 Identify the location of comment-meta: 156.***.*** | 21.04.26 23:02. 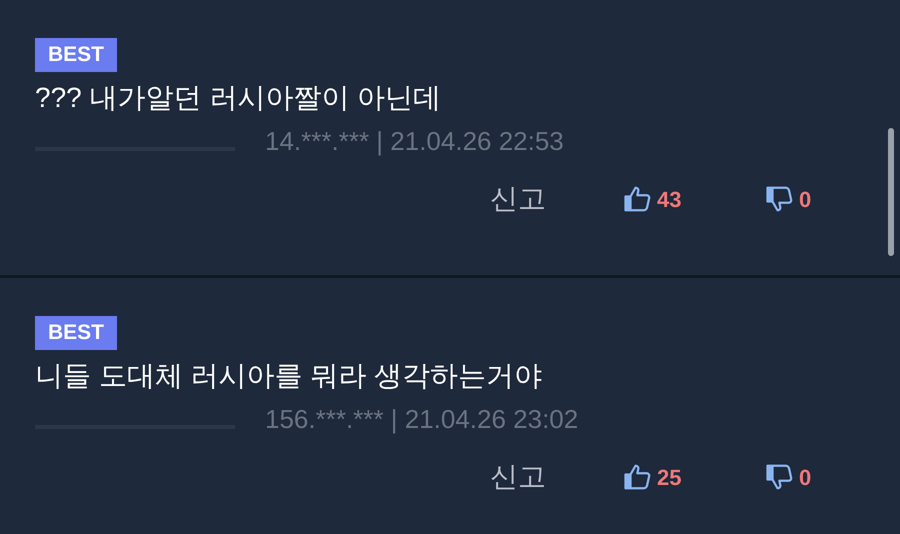
(421, 419).